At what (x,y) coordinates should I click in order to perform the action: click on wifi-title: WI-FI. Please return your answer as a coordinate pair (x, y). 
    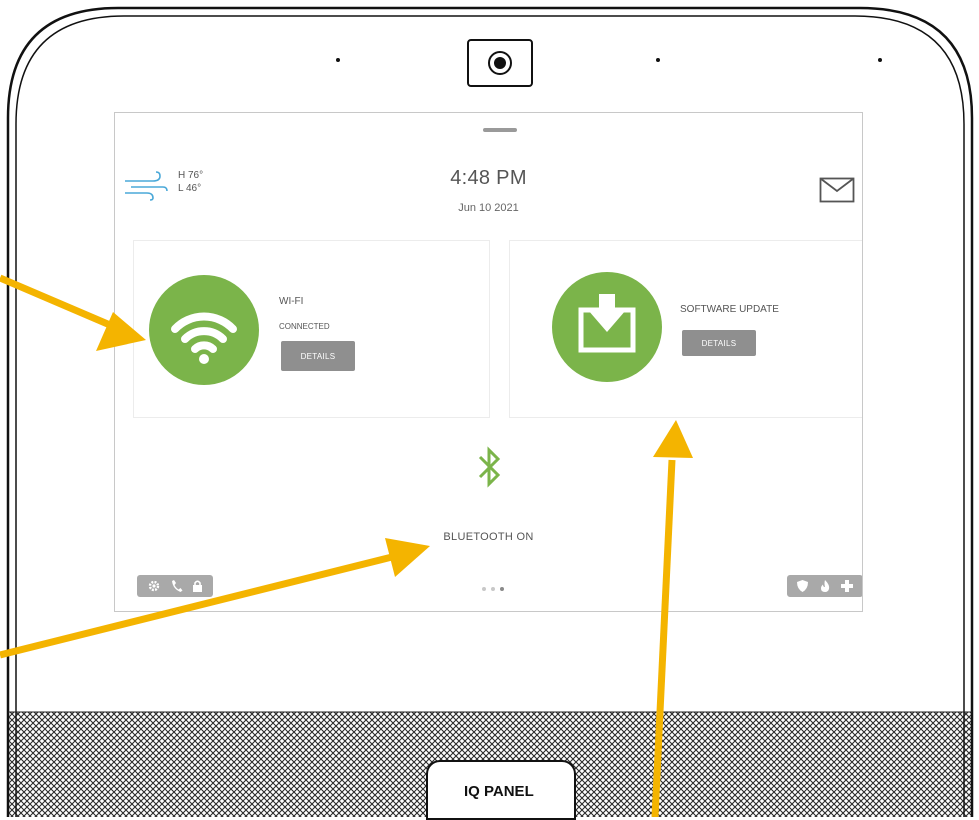
    Looking at the image, I should click on (291, 301).